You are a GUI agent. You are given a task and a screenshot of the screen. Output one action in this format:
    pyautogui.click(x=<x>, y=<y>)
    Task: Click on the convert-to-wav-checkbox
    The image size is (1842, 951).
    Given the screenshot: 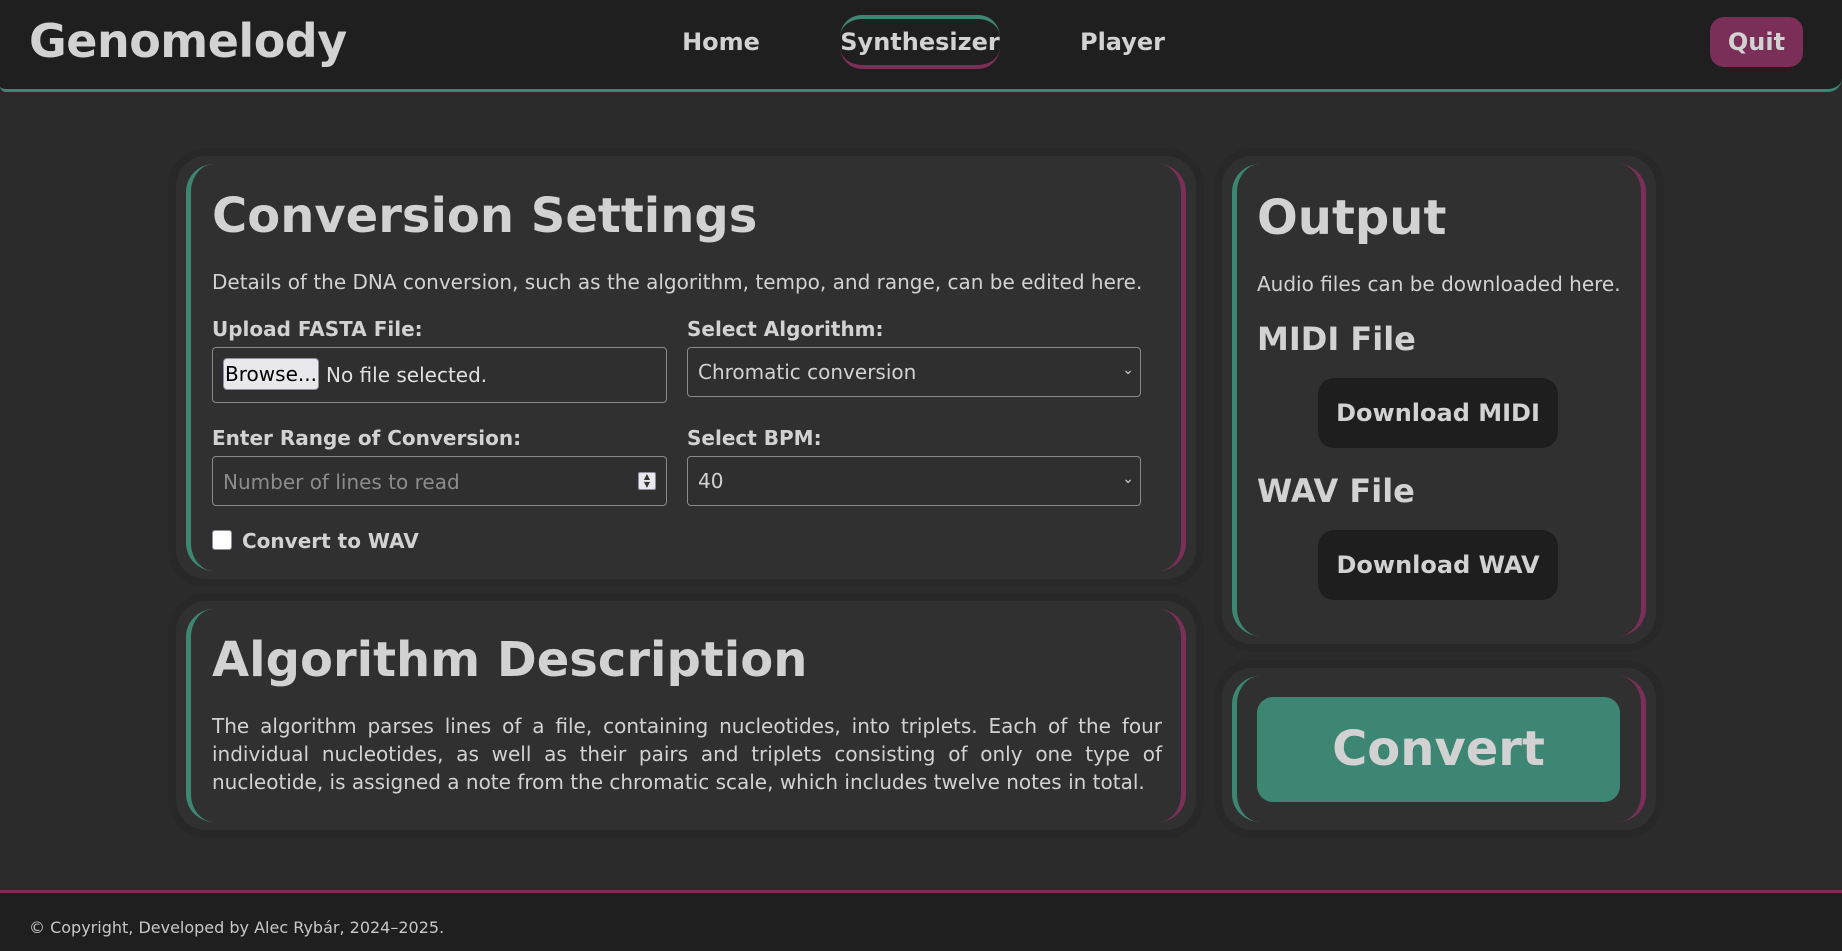 What is the action you would take?
    pyautogui.click(x=222, y=540)
    